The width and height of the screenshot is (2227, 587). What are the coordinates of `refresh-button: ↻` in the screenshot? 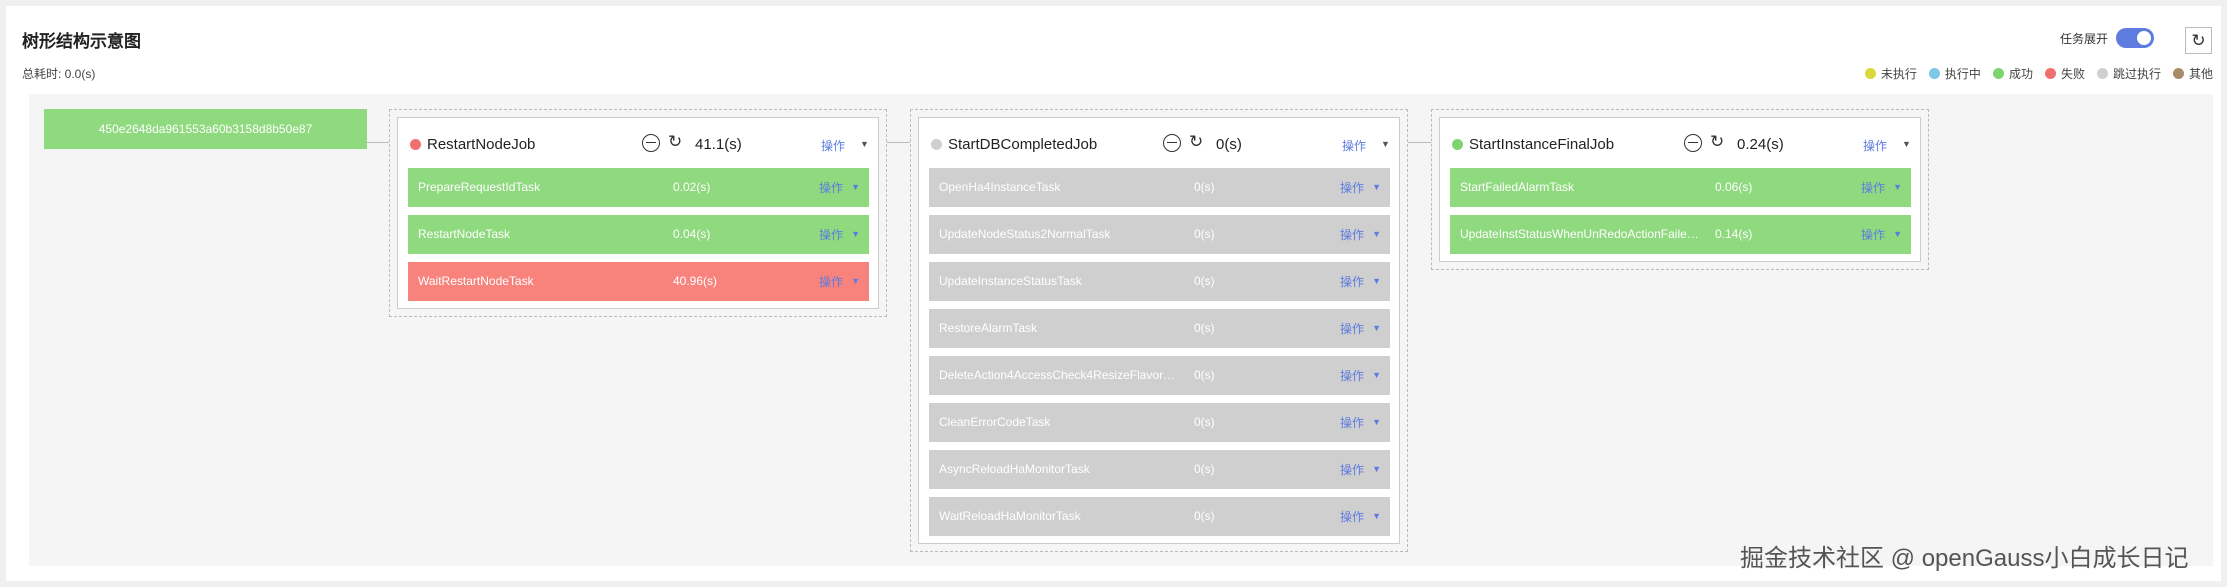 It's located at (2198, 40).